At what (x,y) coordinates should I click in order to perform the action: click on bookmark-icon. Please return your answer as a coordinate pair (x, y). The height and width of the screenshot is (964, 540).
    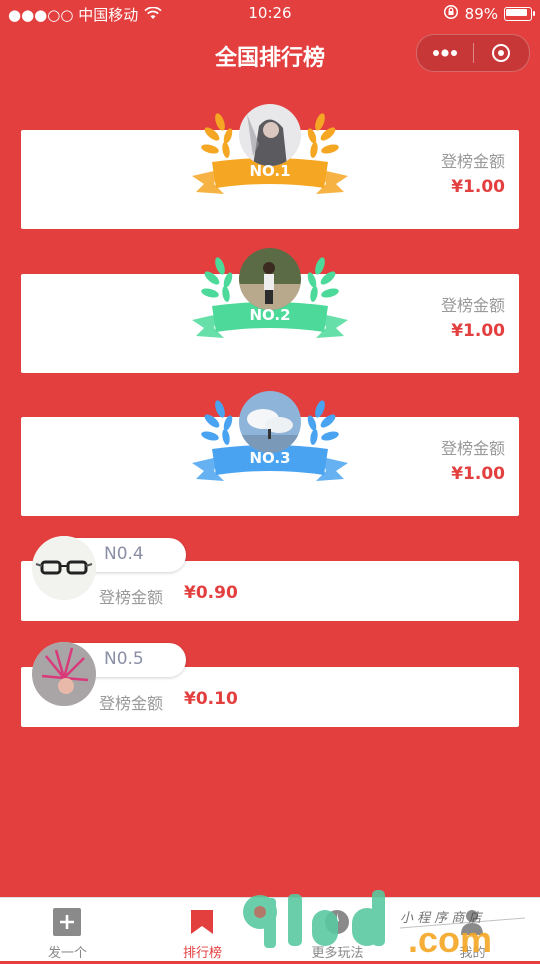
    Looking at the image, I should click on (202, 922).